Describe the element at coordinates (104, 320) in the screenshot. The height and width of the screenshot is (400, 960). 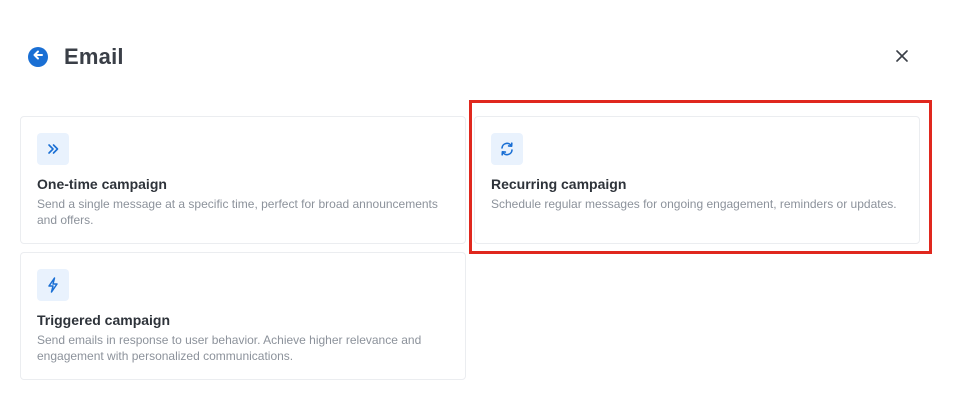
I see `card-title: Triggered campaign` at that location.